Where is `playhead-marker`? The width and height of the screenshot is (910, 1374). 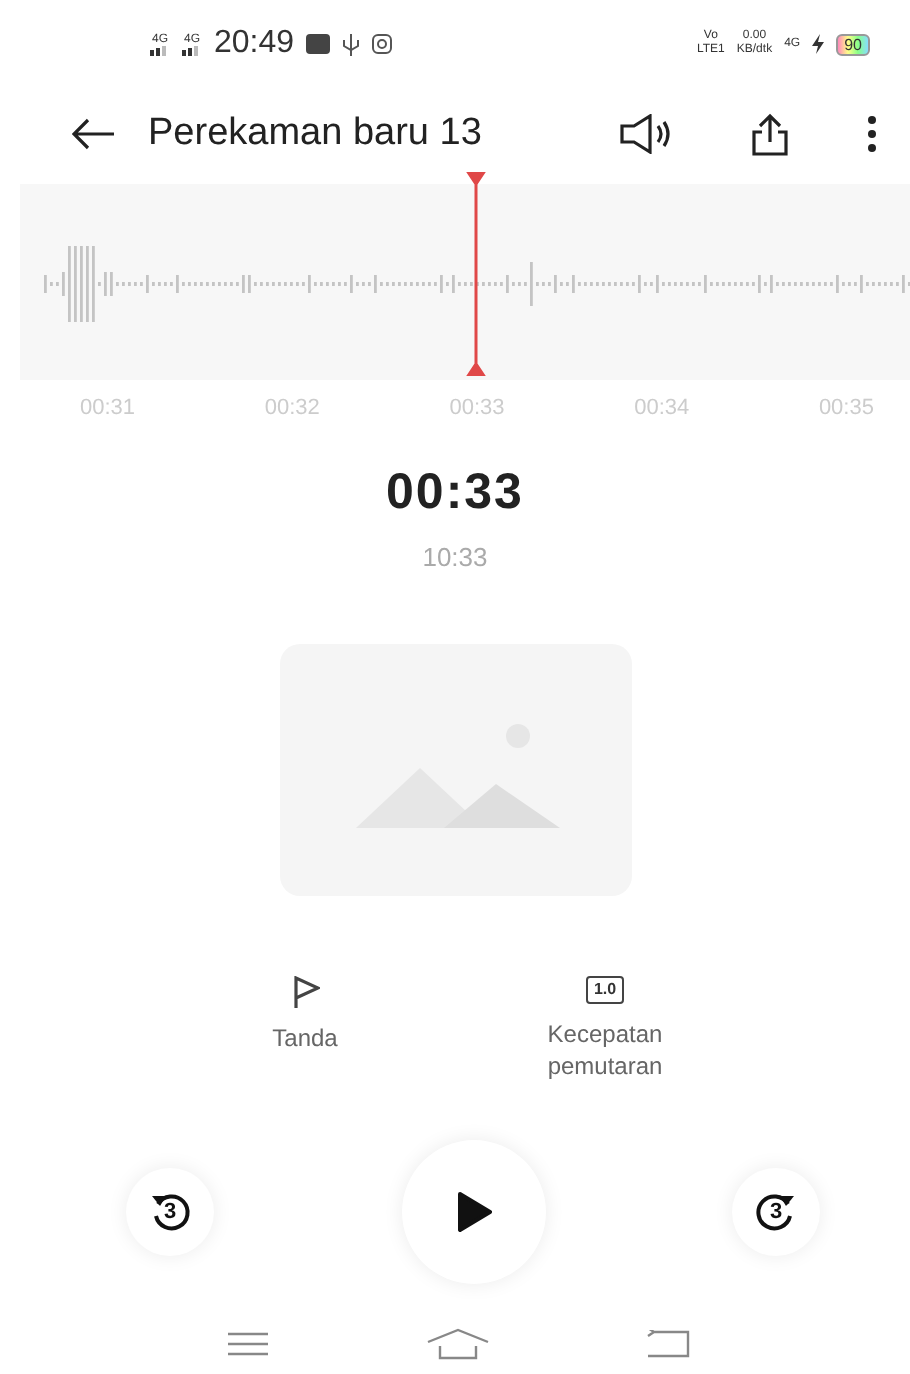 playhead-marker is located at coordinates (476, 274).